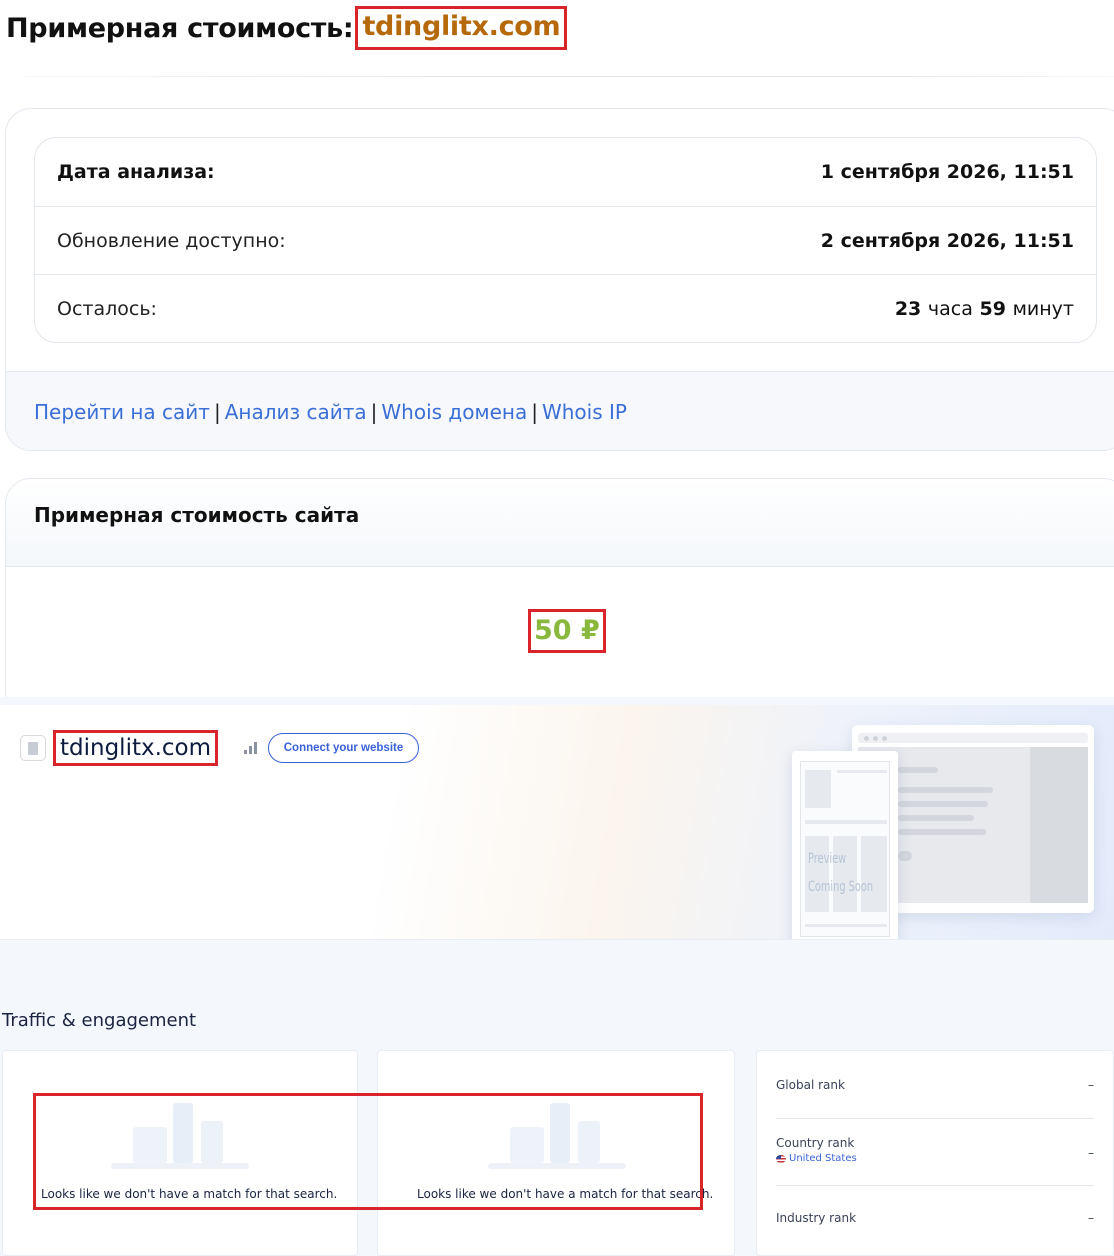 This screenshot has width=1114, height=1256. Describe the element at coordinates (296, 412) in the screenshot. I see `link-site-analysis: Анализ сайта` at that location.